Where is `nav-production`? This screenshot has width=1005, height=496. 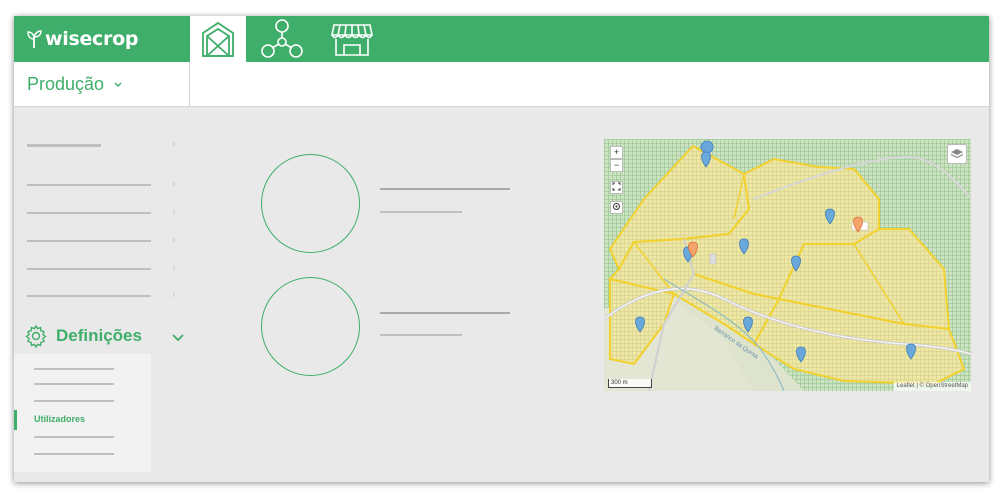 nav-production is located at coordinates (218, 39).